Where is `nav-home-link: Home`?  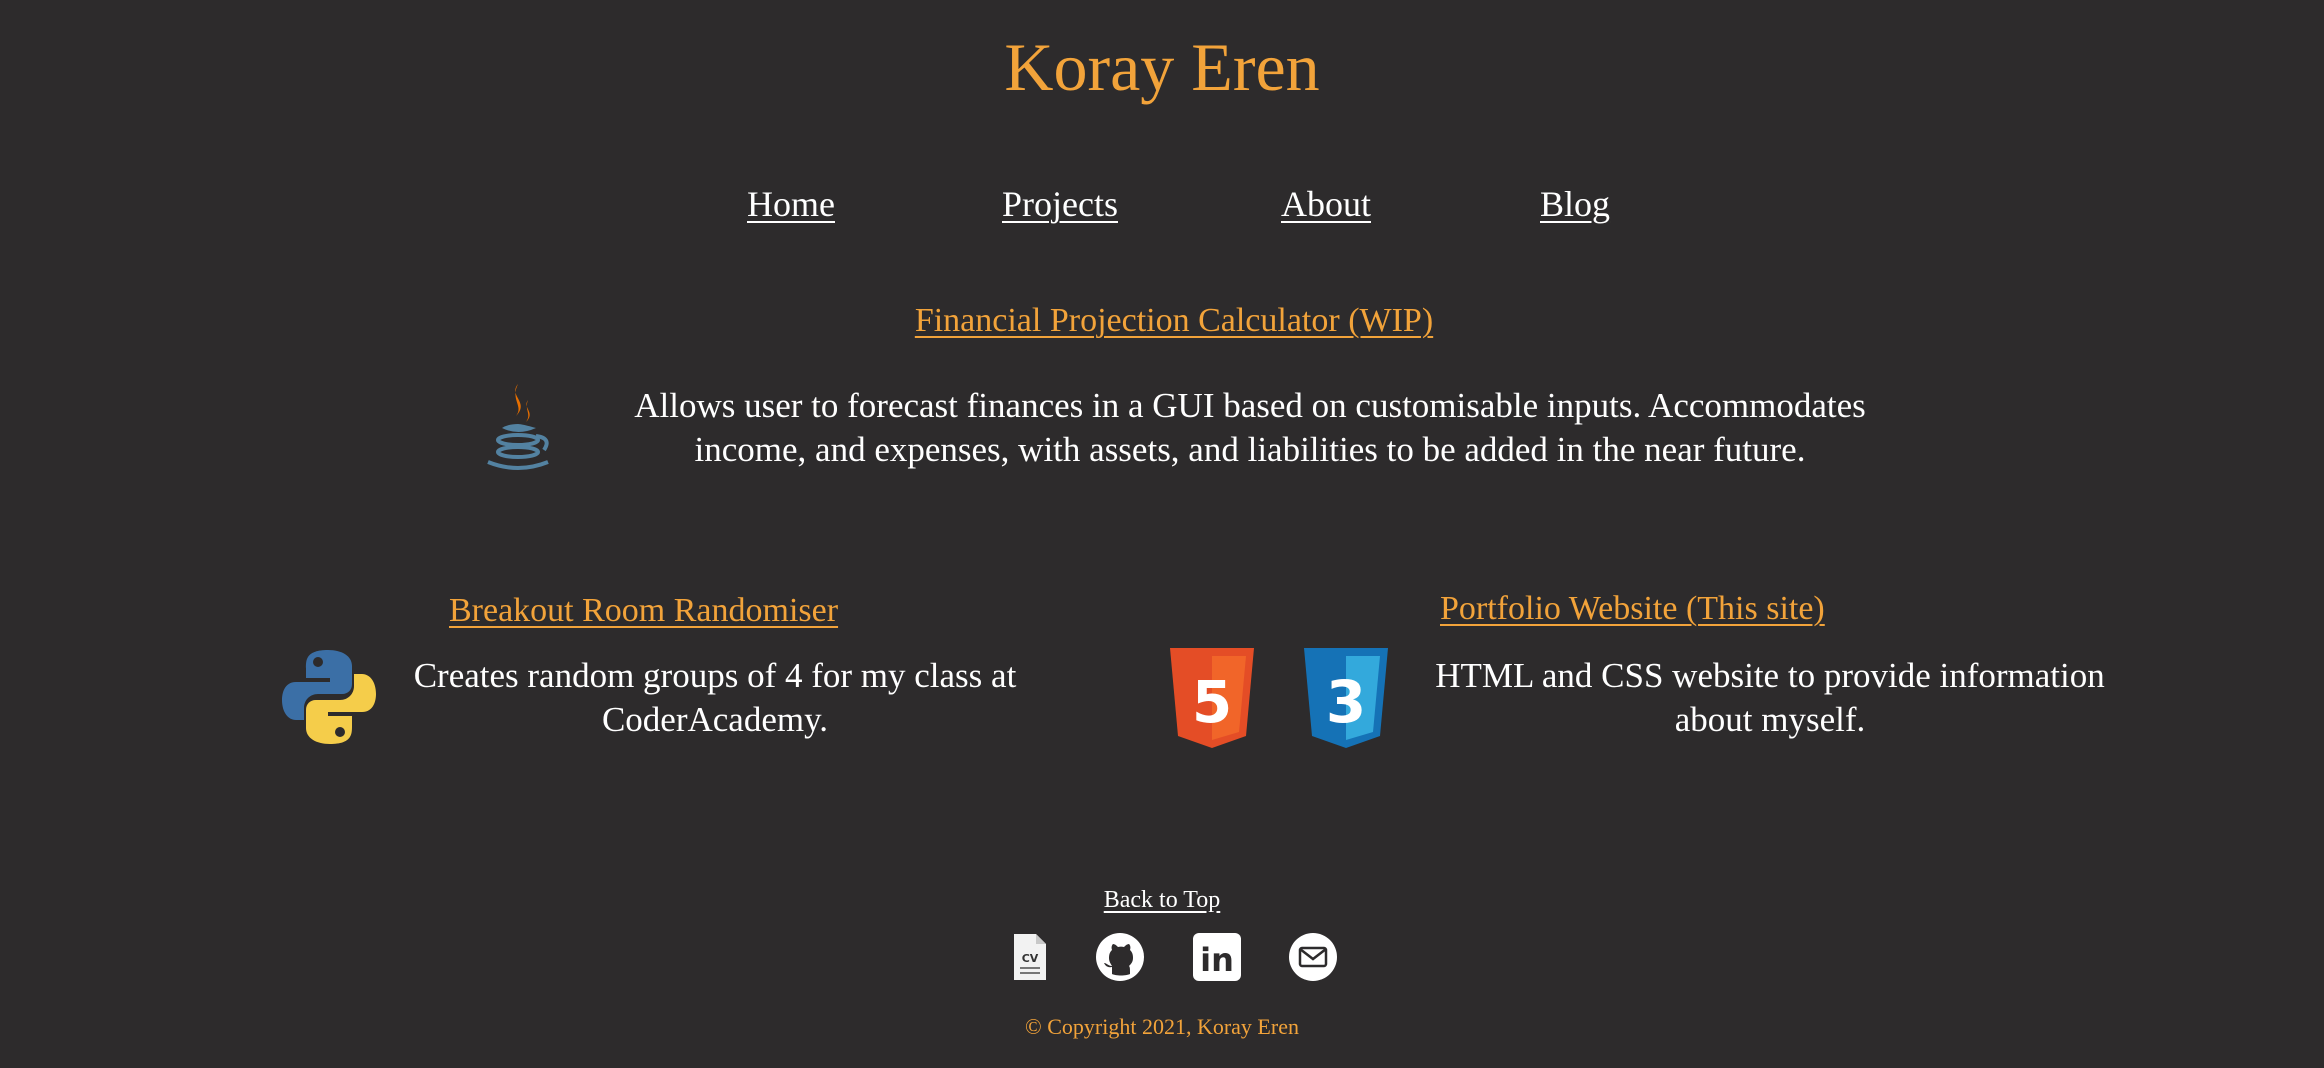
nav-home-link: Home is located at coordinates (791, 204).